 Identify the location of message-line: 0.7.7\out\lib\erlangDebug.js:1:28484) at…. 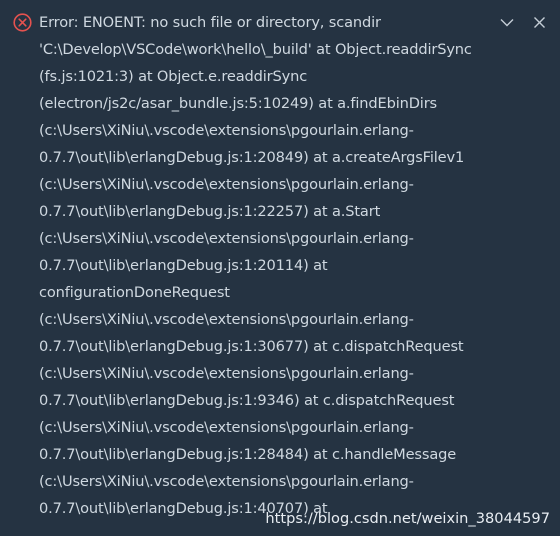
(248, 454).